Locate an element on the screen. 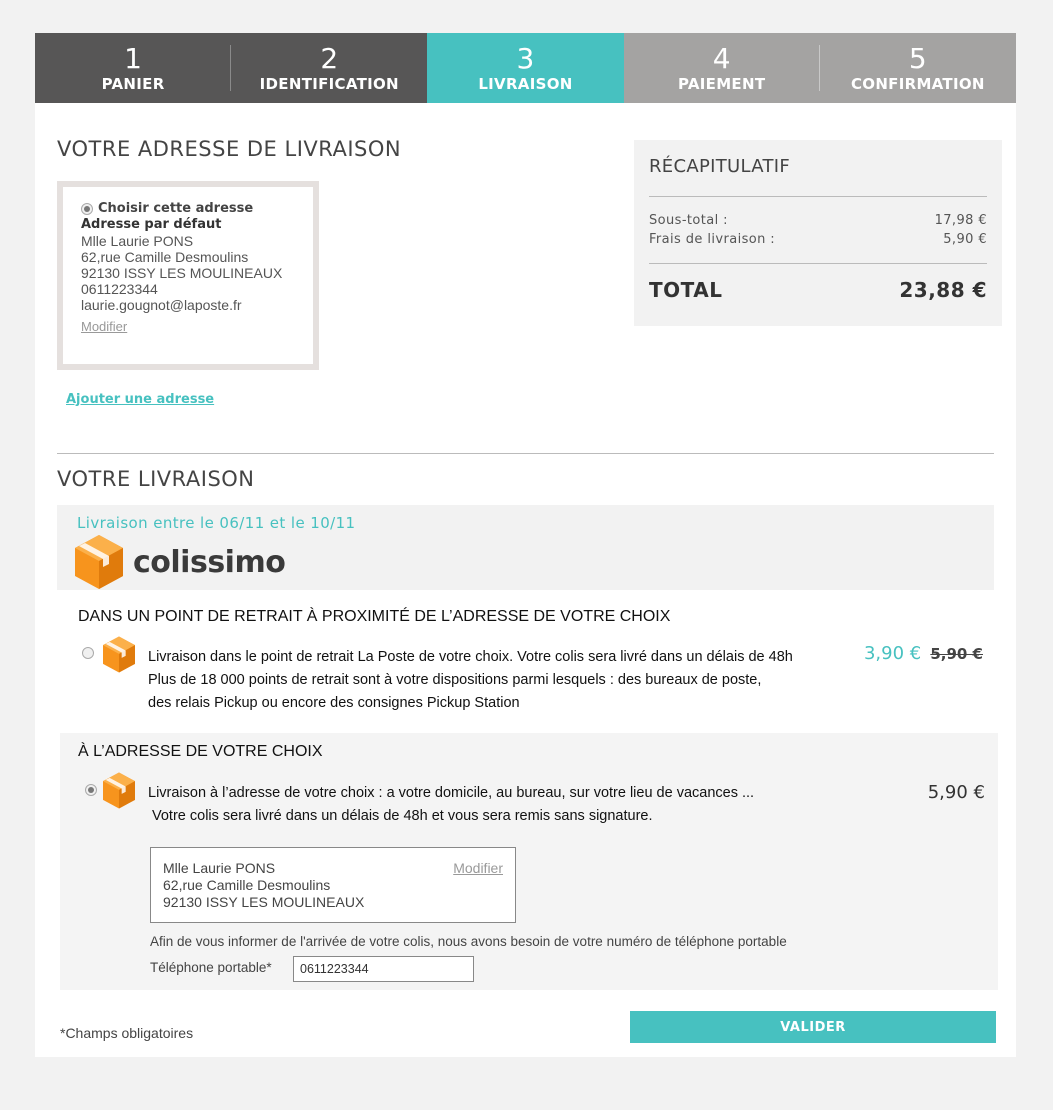 The height and width of the screenshot is (1110, 1053). add-address-link: Ajouter une adresse is located at coordinates (140, 399).